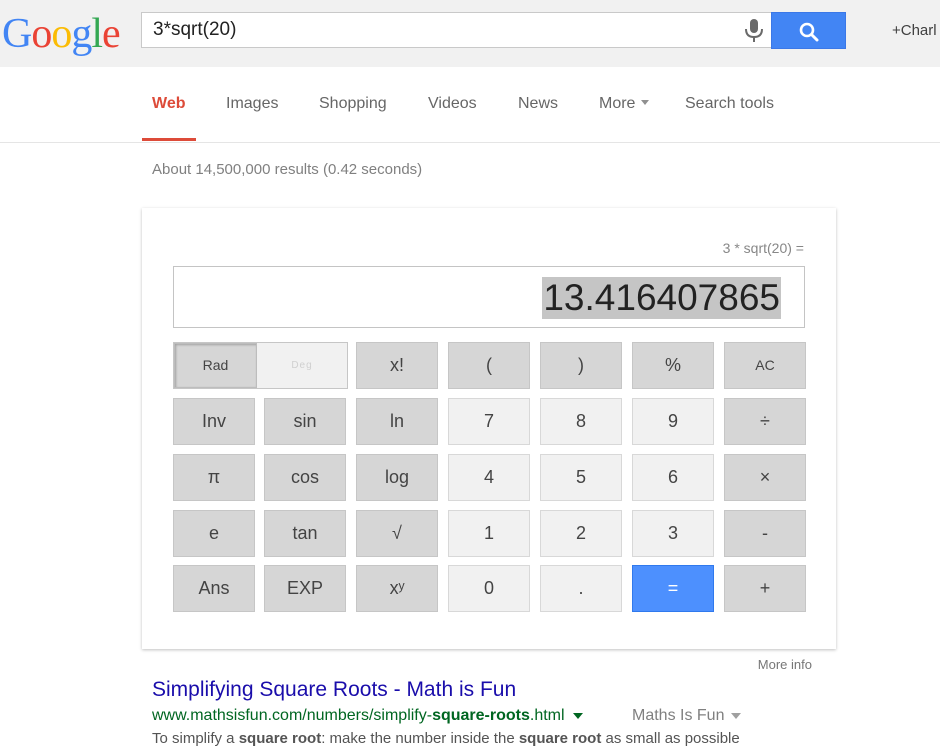 This screenshot has width=940, height=747. What do you see at coordinates (302, 365) in the screenshot?
I see `deg-button: Deg` at bounding box center [302, 365].